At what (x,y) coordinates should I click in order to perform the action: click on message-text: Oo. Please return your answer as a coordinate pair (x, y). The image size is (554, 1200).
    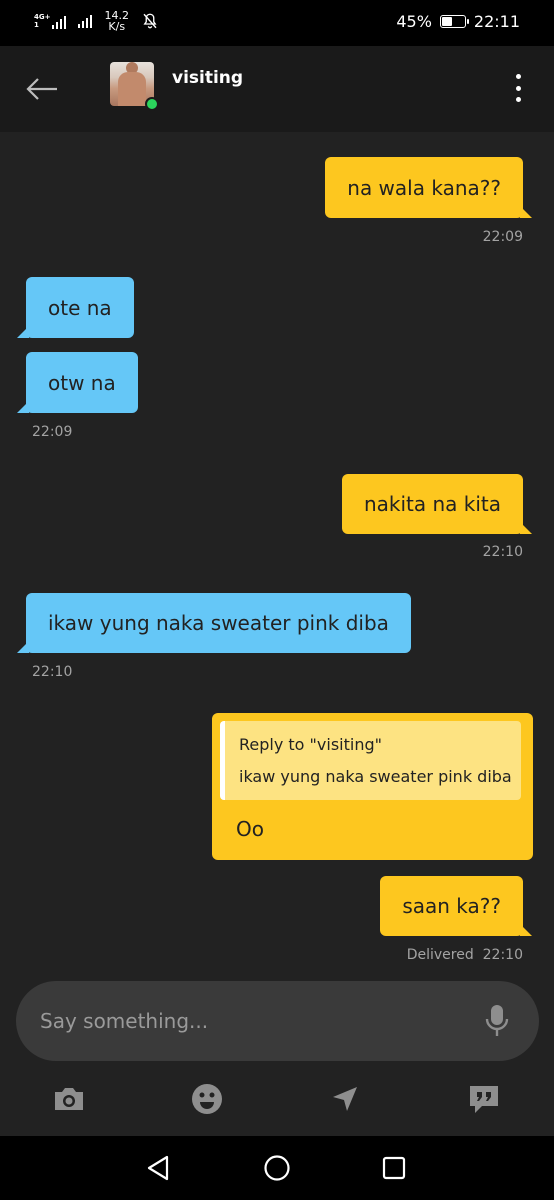
    Looking at the image, I should click on (250, 829).